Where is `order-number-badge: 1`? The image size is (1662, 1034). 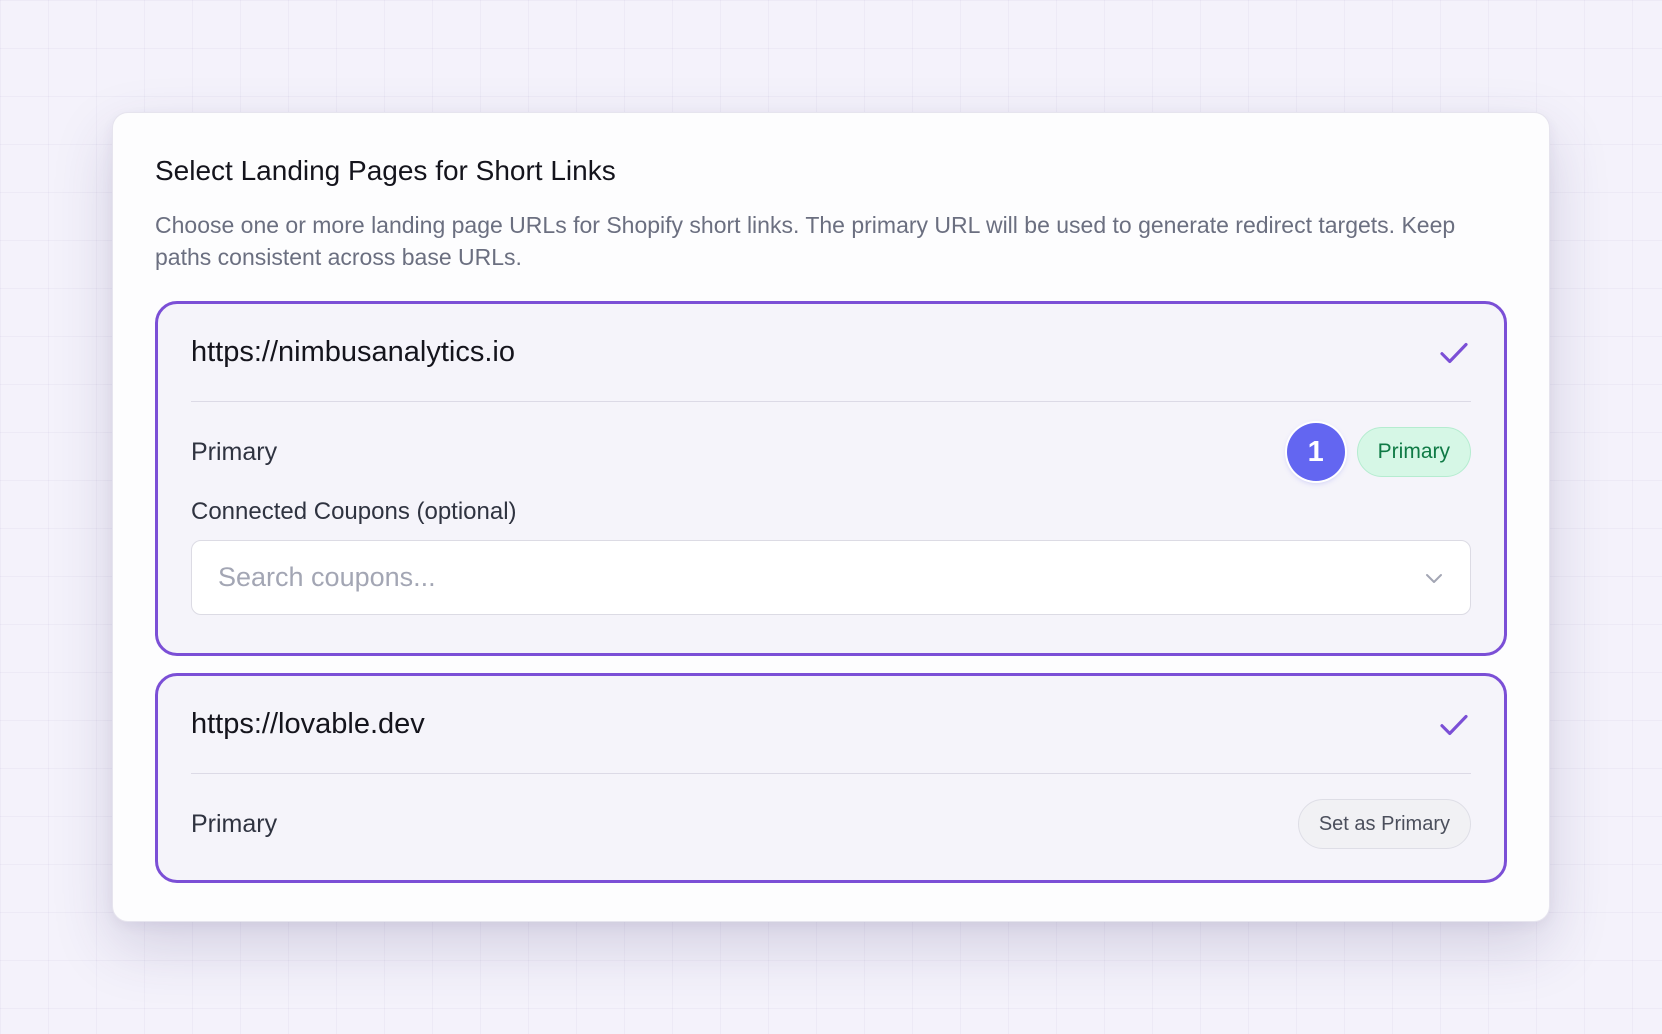 order-number-badge: 1 is located at coordinates (1315, 452).